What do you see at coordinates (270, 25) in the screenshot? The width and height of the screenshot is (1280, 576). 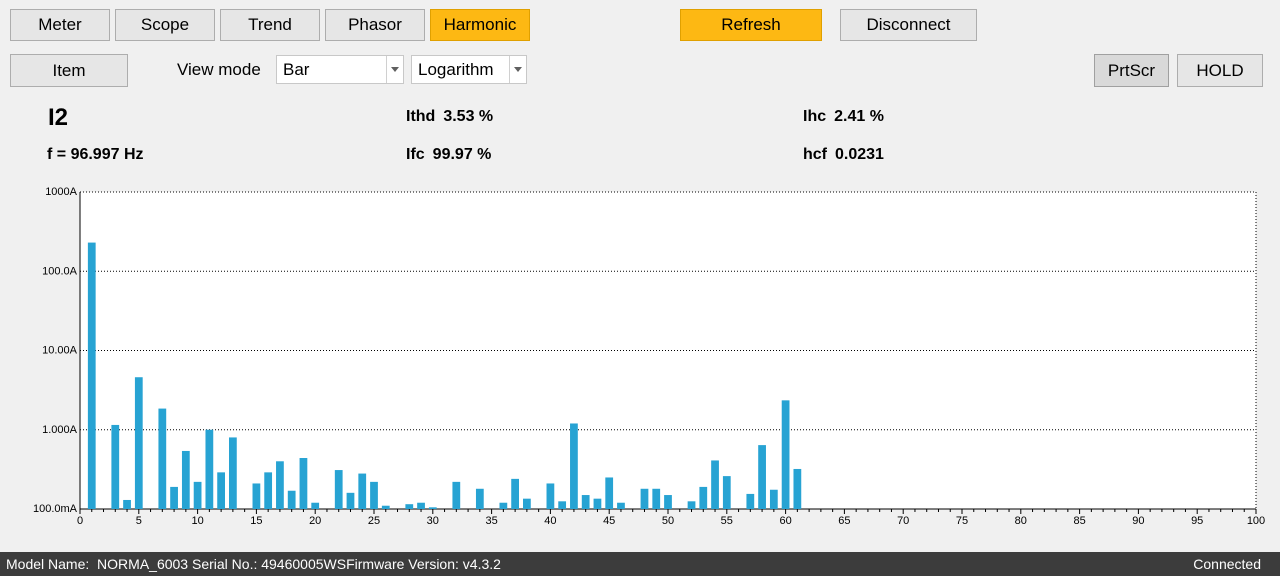 I see `tab-trend: Trend` at bounding box center [270, 25].